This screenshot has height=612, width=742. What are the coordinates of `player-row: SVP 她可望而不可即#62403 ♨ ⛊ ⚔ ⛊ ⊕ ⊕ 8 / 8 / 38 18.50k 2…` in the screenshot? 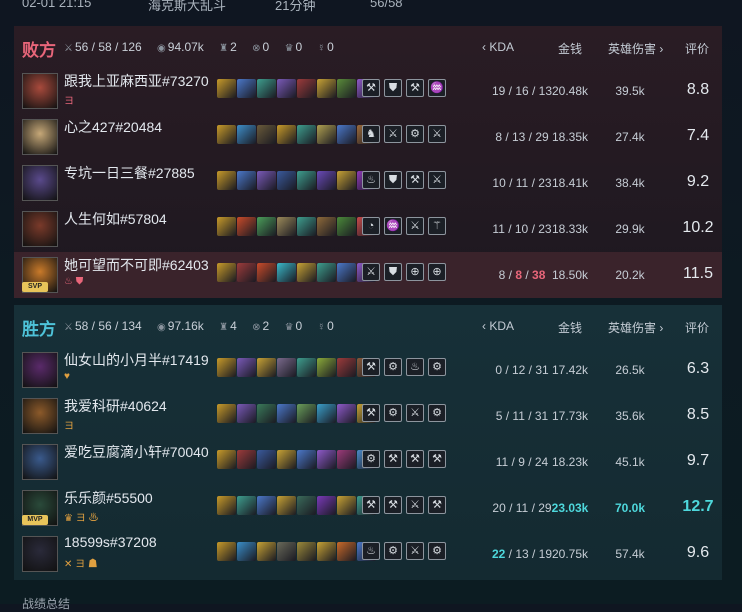 It's located at (368, 275).